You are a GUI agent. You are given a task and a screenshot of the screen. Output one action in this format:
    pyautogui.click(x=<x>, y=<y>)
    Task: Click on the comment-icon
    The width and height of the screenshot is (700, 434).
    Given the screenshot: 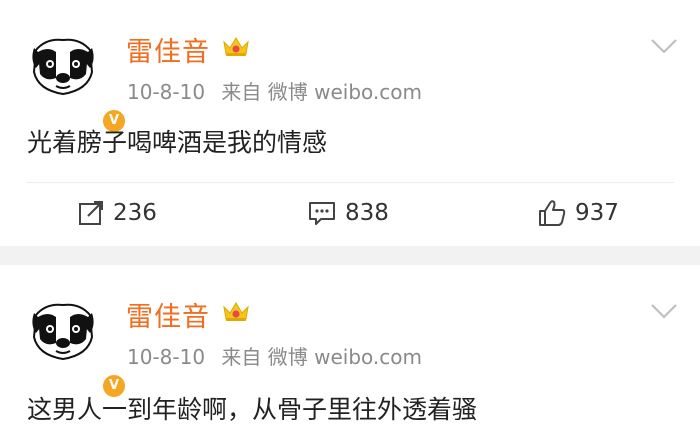 What is the action you would take?
    pyautogui.click(x=322, y=213)
    